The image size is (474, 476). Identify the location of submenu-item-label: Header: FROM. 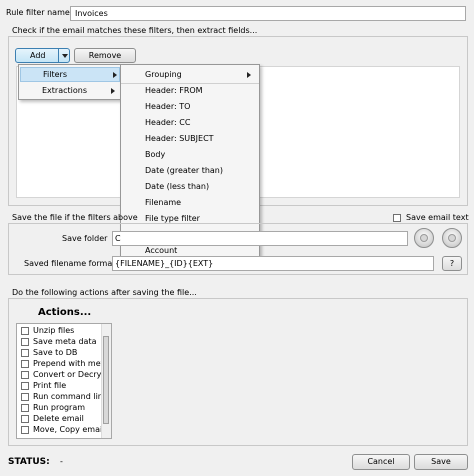
(174, 90).